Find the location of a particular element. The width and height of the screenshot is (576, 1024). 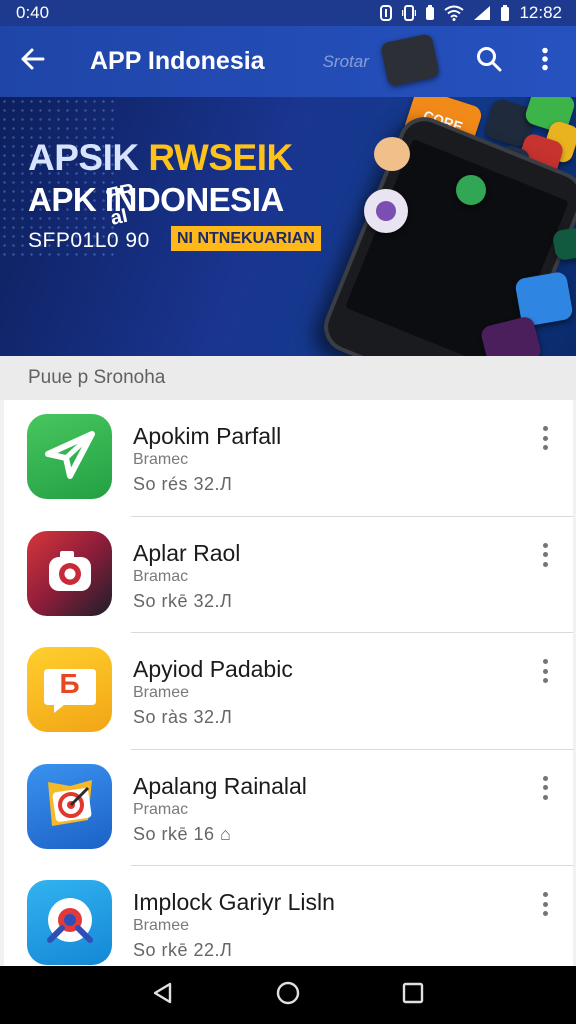

signal-icon is located at coordinates (482, 13).